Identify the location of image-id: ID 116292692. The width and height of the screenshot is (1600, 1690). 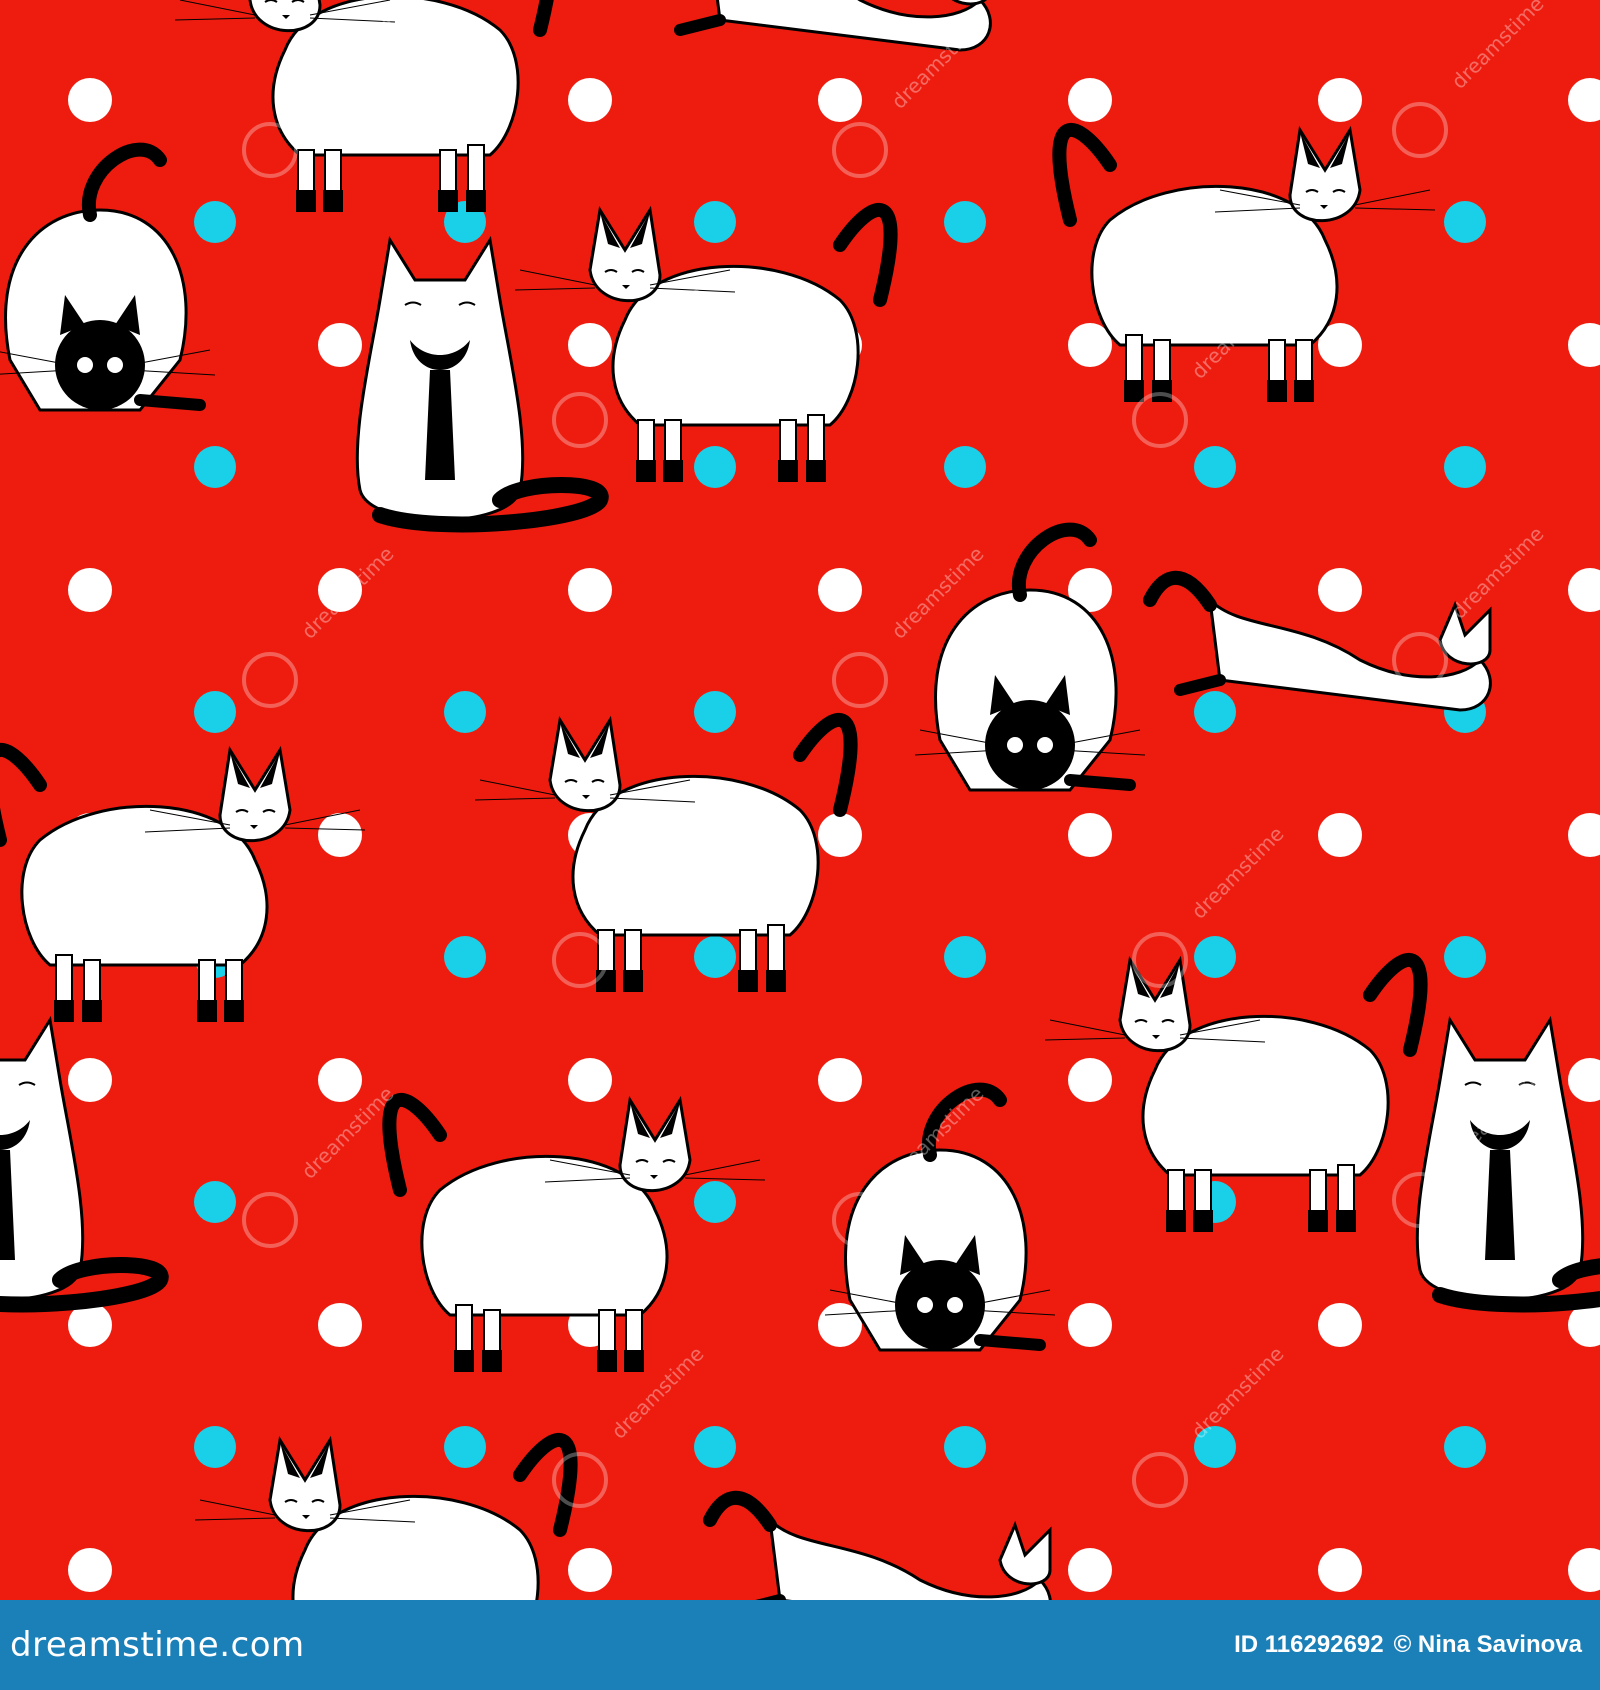
(1309, 1644).